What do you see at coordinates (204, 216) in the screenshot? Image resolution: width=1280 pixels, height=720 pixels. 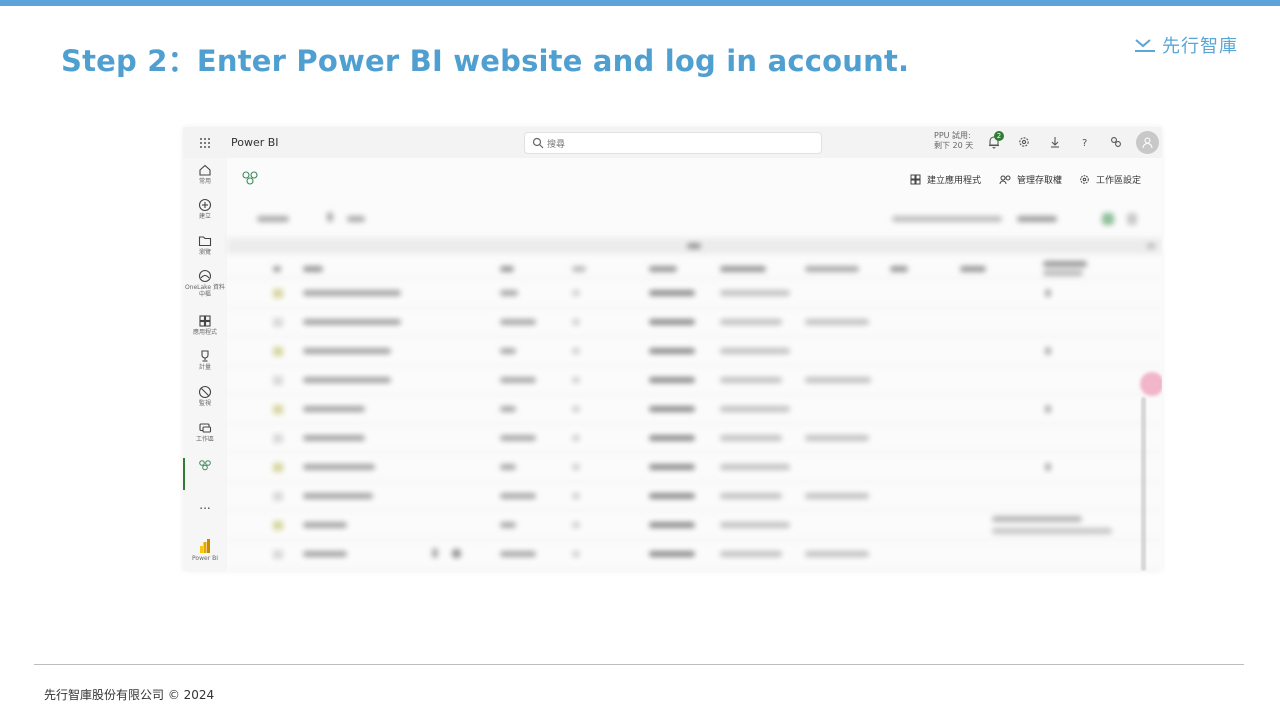 I see `nav-label: 建立` at bounding box center [204, 216].